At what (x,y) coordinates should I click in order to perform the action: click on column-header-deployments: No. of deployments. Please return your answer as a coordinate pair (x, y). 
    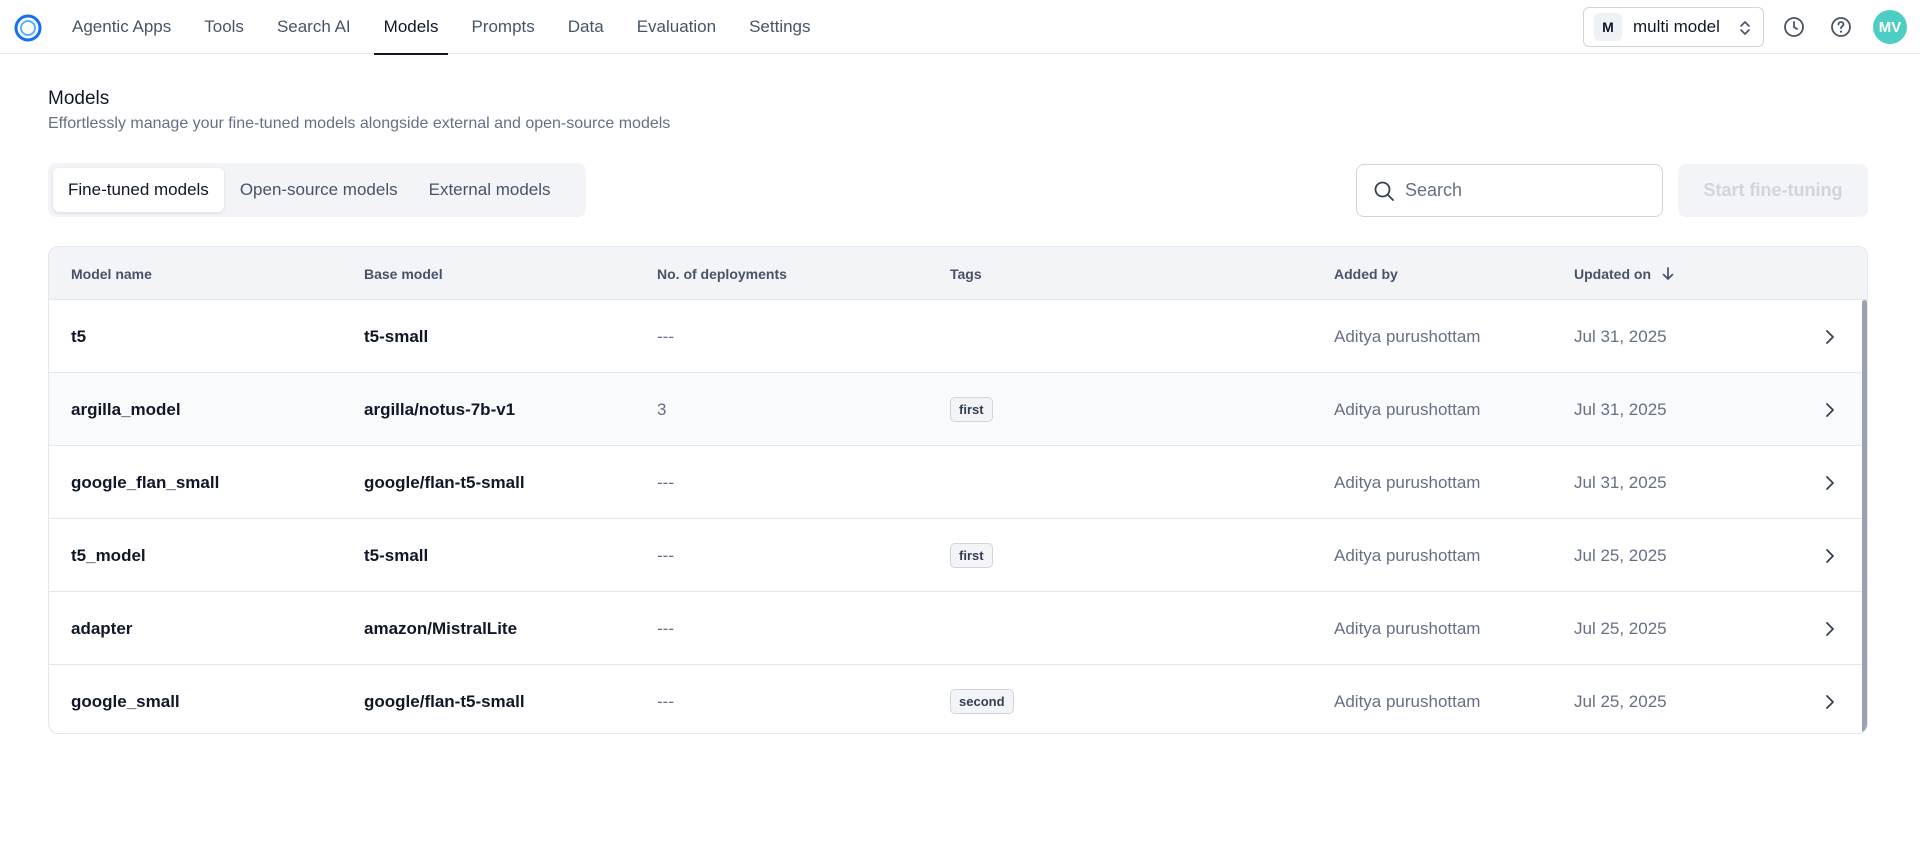
    Looking at the image, I should click on (722, 273).